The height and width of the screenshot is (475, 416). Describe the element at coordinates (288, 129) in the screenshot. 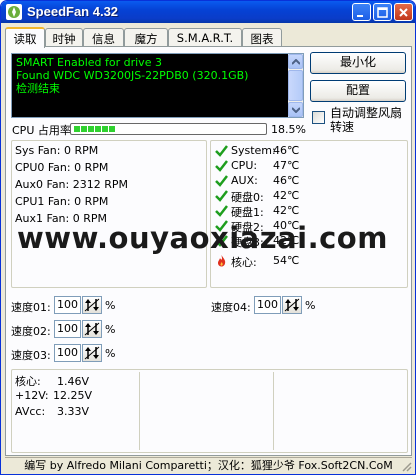

I see `cpu-usage-percent: 18.5%` at that location.